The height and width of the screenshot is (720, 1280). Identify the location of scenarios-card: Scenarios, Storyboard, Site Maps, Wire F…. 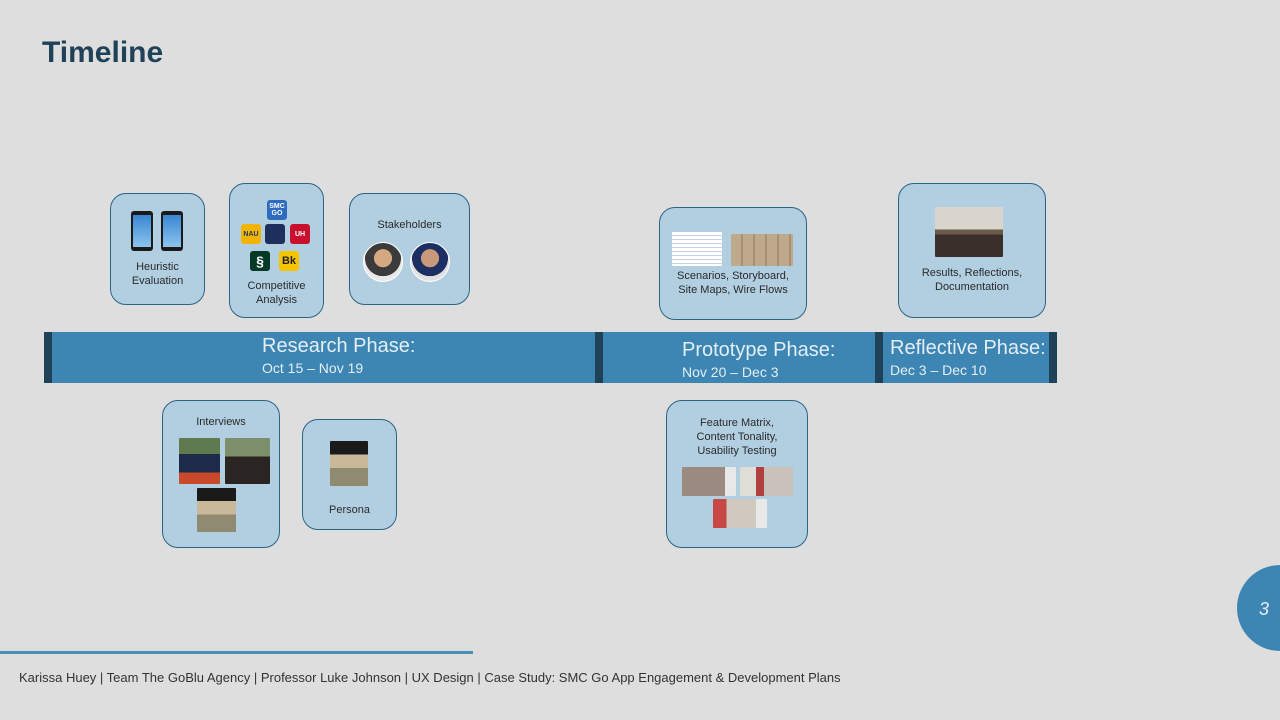
(733, 263).